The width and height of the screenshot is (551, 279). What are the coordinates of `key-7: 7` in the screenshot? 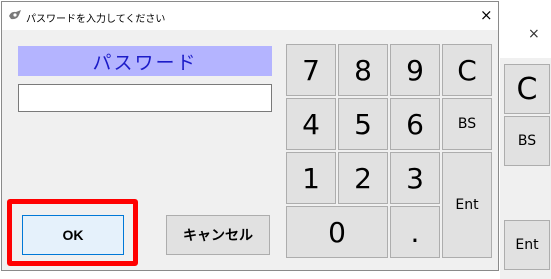 It's located at (311, 70).